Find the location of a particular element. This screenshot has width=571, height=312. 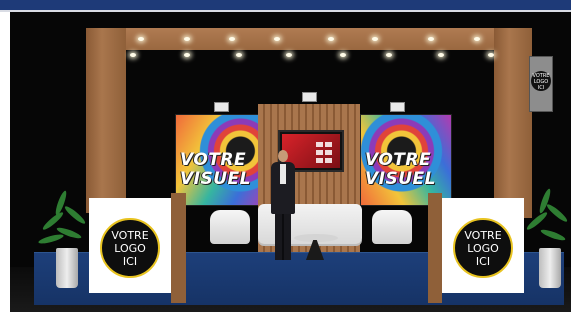

frame-top-beam is located at coordinates (309, 39).